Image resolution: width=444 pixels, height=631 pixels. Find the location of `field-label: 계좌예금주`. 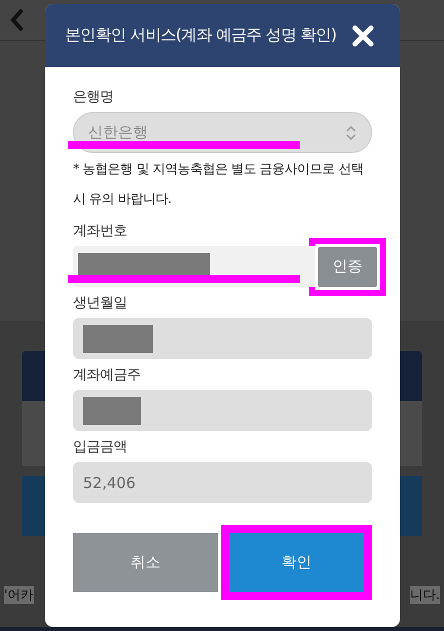

field-label: 계좌예금주 is located at coordinates (107, 375).